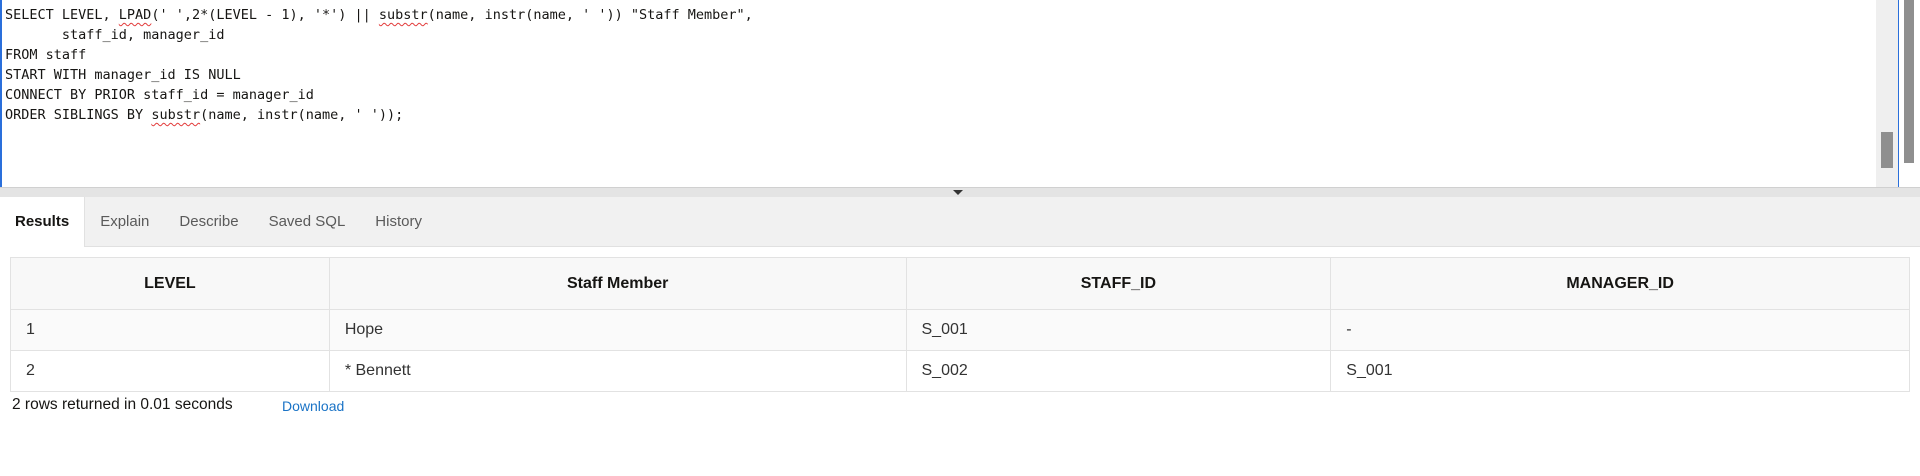 The width and height of the screenshot is (1920, 476). Describe the element at coordinates (307, 222) in the screenshot. I see `tab-saved-sql: Saved SQL` at that location.